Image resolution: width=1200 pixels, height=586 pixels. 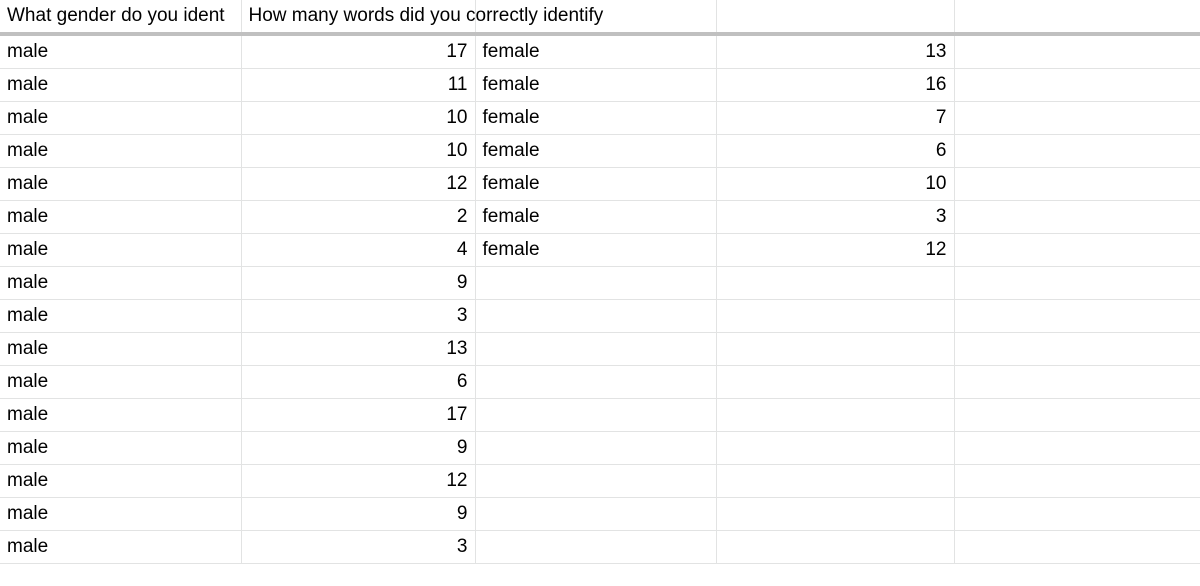 I want to click on table-row: male 6, so click(x=600, y=382).